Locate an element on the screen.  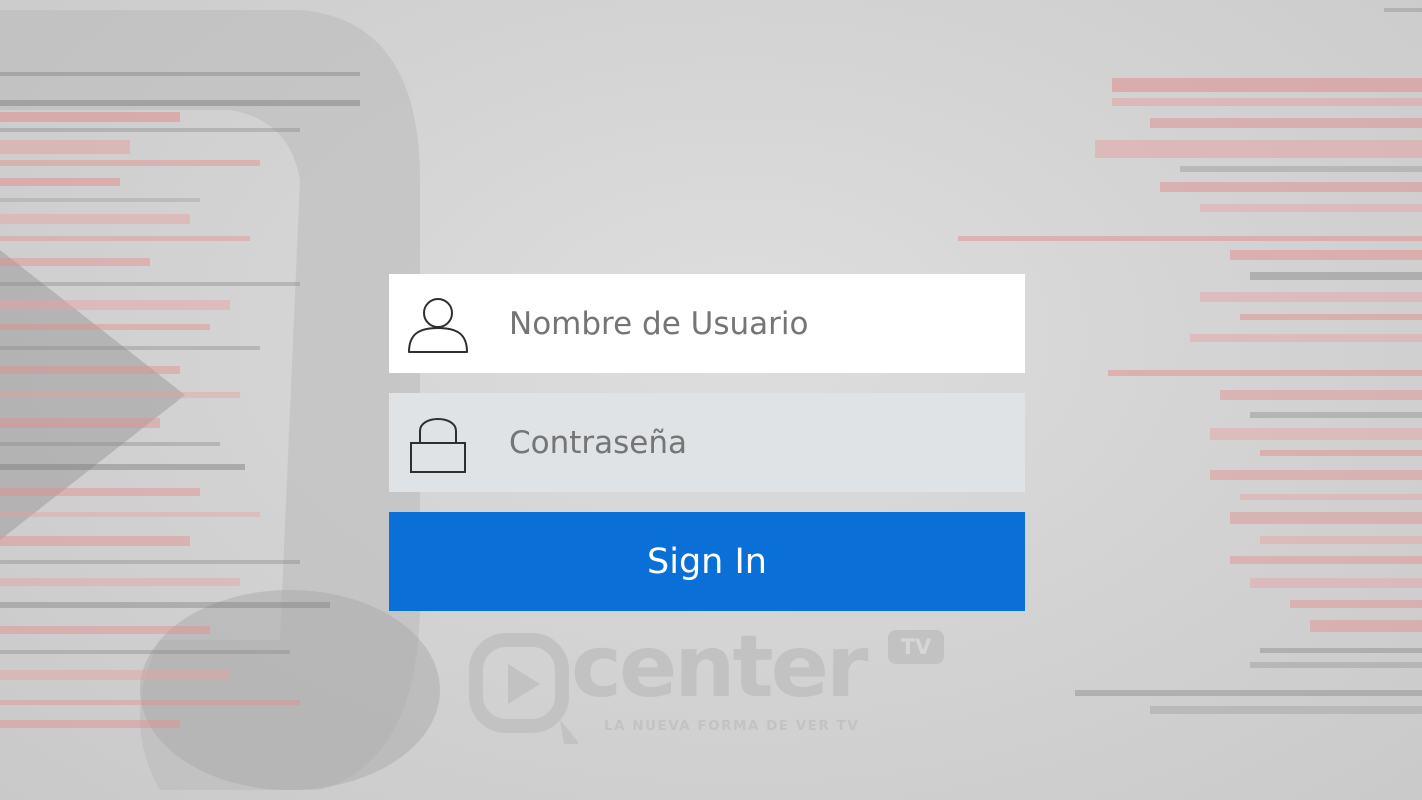
lock-icon is located at coordinates (438, 445).